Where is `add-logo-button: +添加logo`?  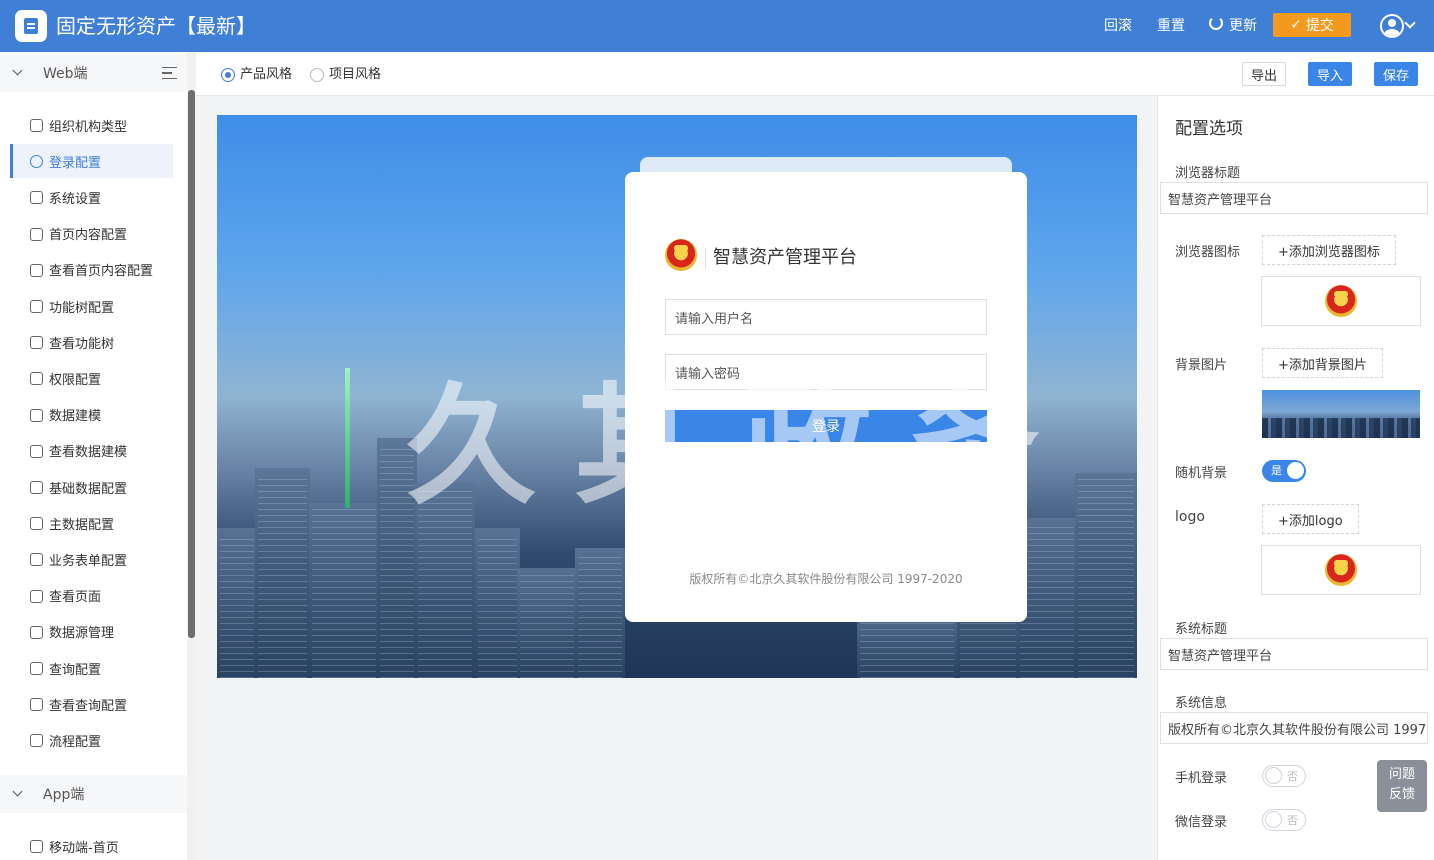
add-logo-button: +添加logo is located at coordinates (1310, 519).